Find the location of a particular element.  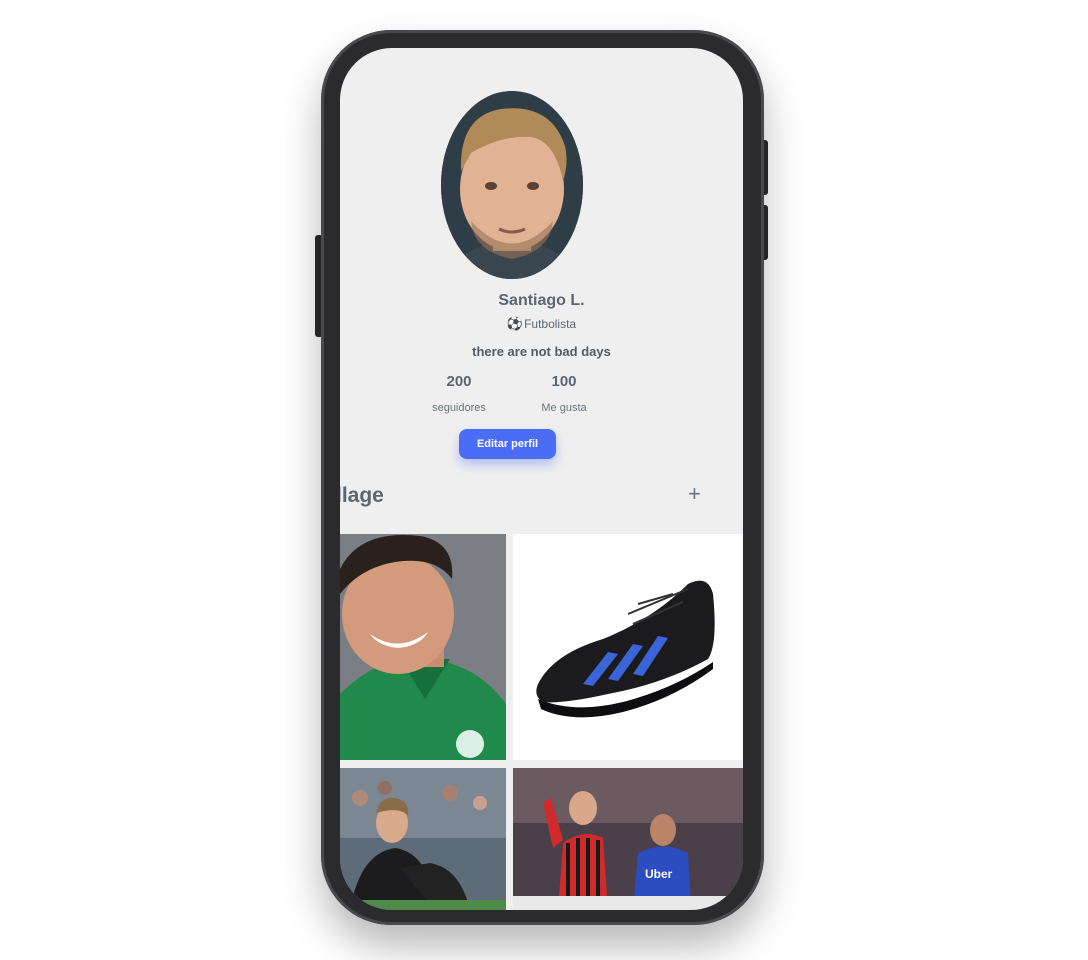

role-label: Futbolista is located at coordinates (550, 324).